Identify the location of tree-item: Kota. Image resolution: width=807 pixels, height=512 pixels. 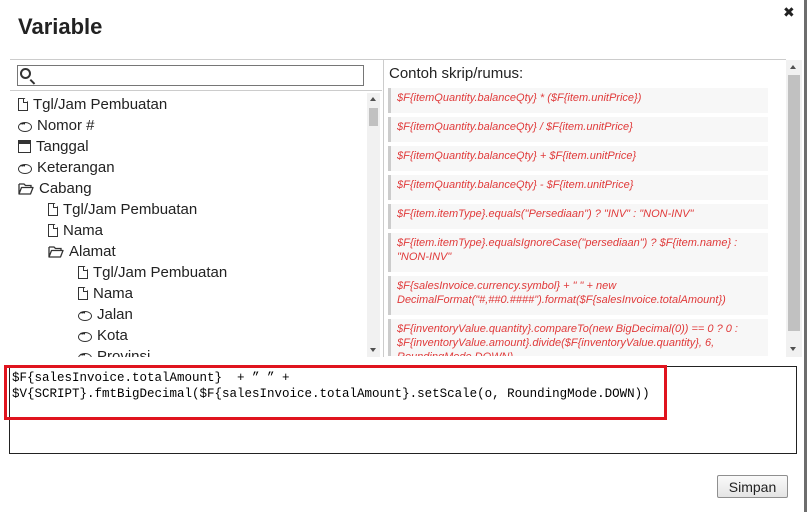
(103, 335).